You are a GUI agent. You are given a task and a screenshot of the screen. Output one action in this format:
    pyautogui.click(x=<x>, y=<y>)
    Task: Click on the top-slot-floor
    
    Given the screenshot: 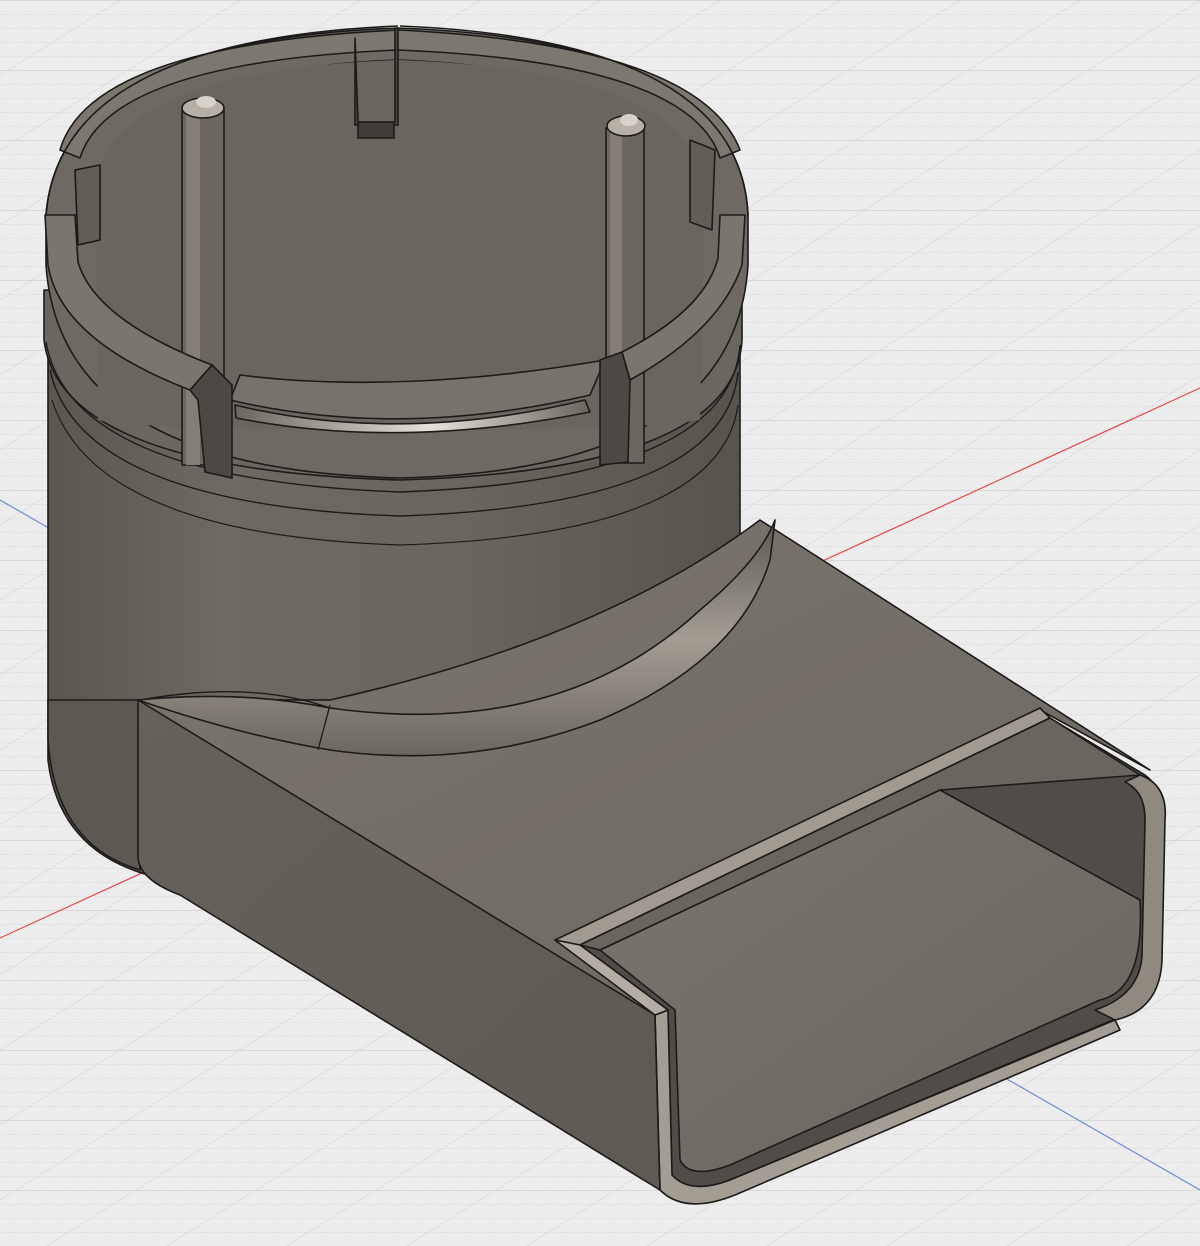 What is the action you would take?
    pyautogui.click(x=376, y=130)
    